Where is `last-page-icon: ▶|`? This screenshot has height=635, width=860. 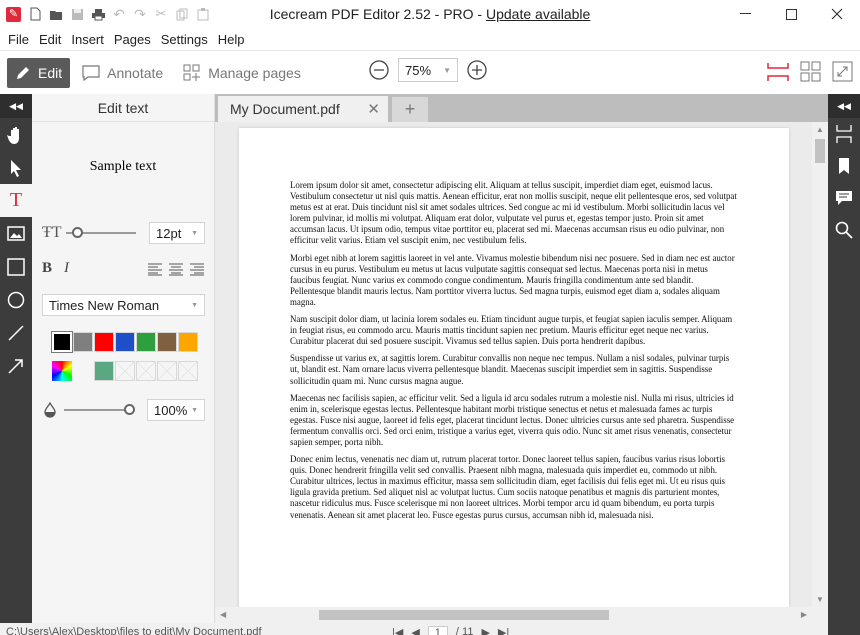
last-page-icon: ▶| is located at coordinates (503, 630).